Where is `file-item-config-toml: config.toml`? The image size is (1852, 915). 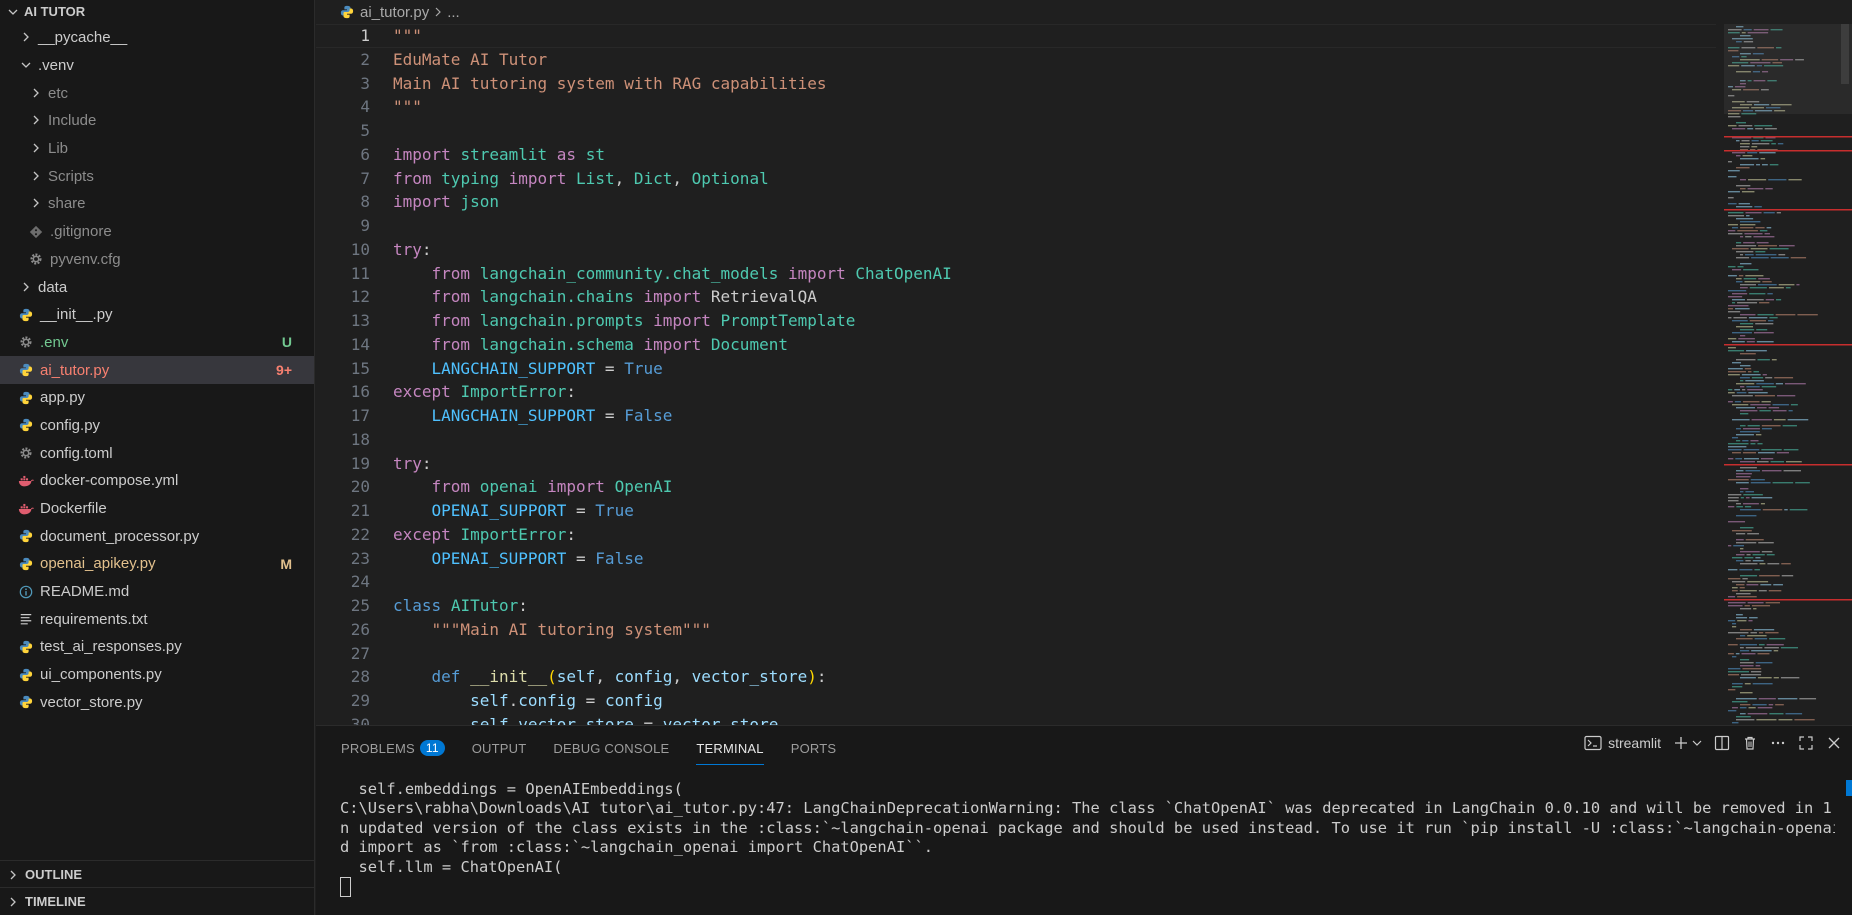
file-item-config-toml: config.toml is located at coordinates (157, 453).